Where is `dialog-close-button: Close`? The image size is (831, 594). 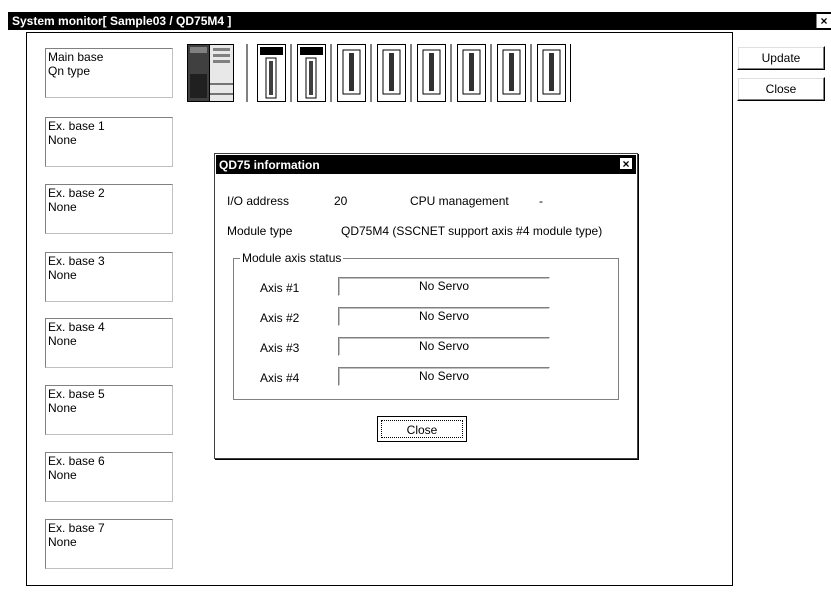
dialog-close-button: Close is located at coordinates (422, 429).